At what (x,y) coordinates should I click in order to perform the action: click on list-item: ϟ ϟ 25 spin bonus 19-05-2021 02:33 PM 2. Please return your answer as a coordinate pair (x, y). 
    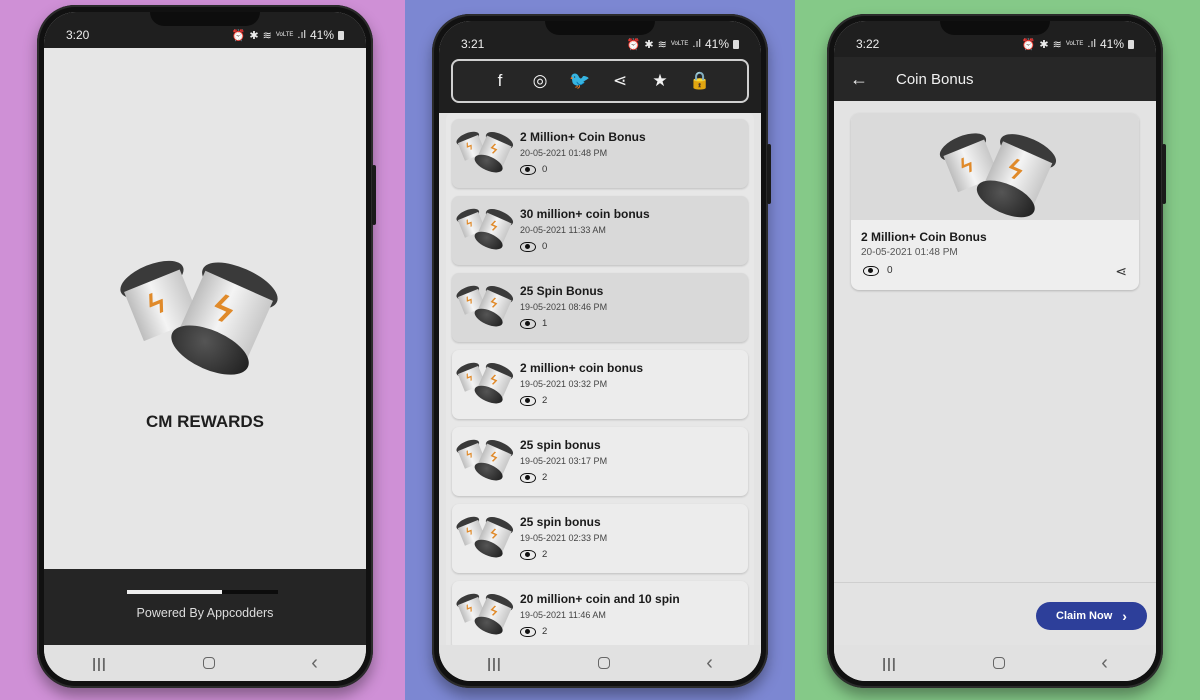
    Looking at the image, I should click on (600, 538).